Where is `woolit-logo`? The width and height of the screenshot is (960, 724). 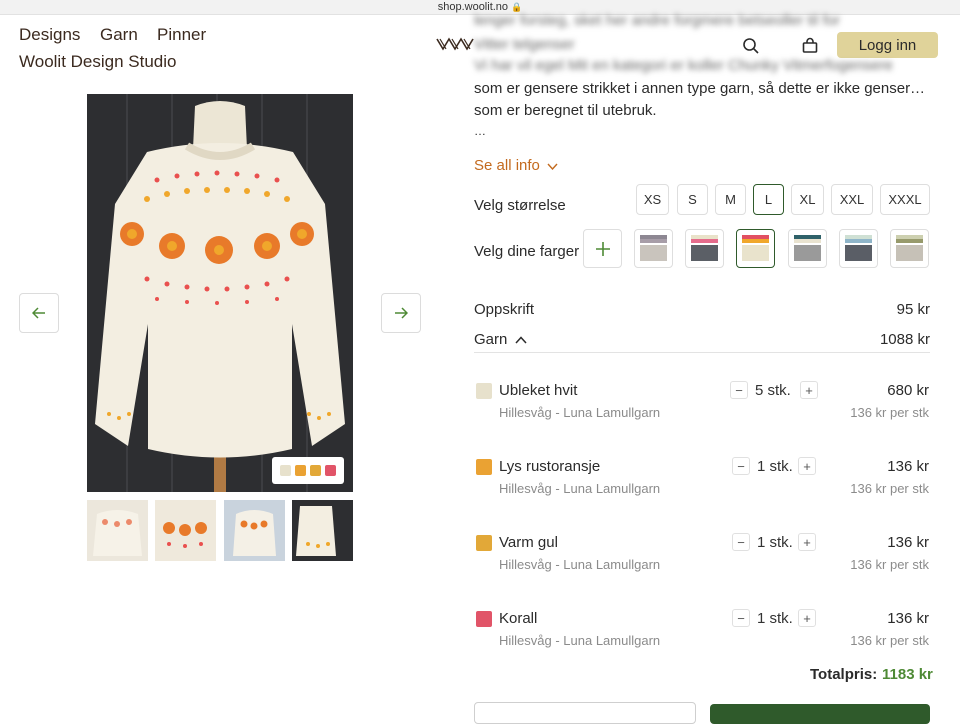
woolit-logo is located at coordinates (455, 46).